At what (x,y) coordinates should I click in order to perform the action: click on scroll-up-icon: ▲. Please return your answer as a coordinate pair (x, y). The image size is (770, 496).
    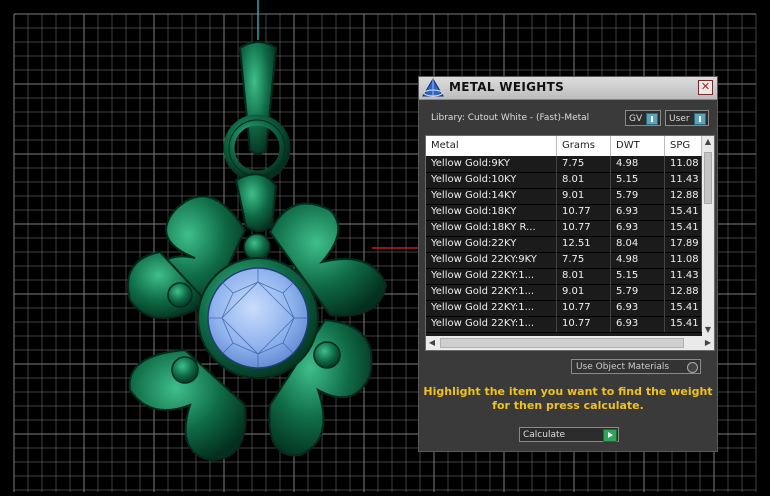
    Looking at the image, I should click on (708, 142).